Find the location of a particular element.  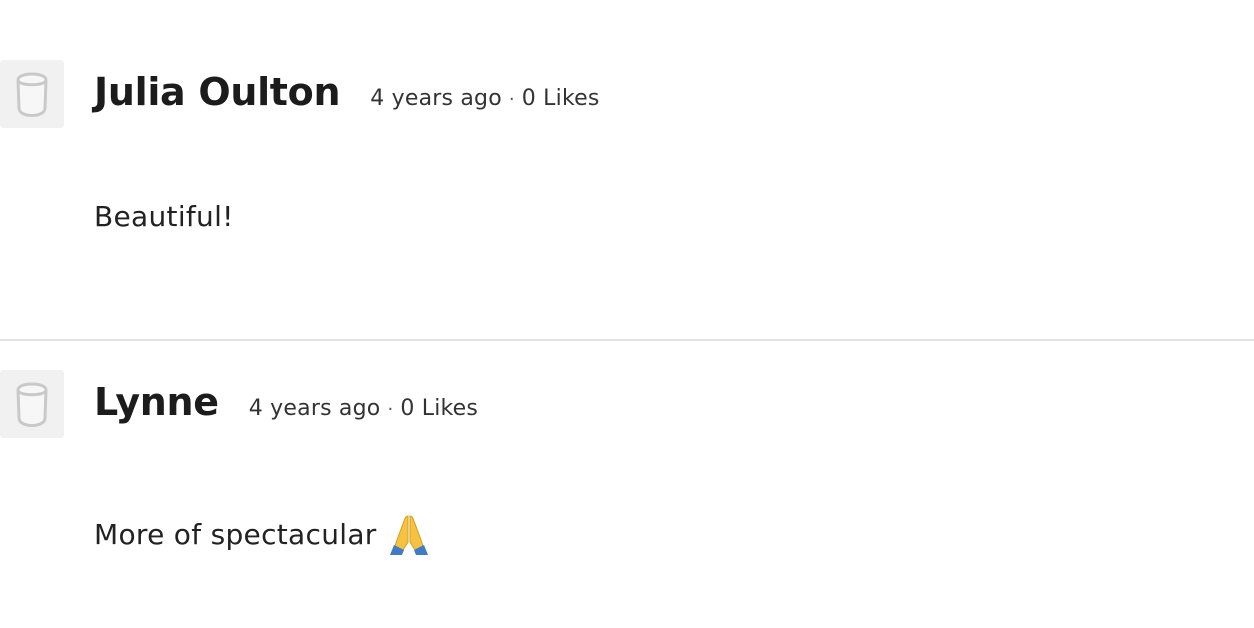

comment-body: Beautiful! is located at coordinates (164, 216).